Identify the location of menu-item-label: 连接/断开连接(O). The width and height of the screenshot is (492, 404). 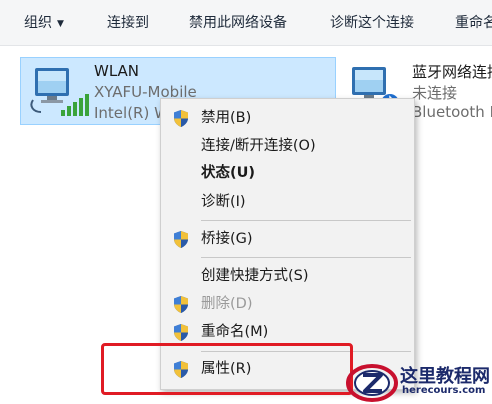
(258, 146).